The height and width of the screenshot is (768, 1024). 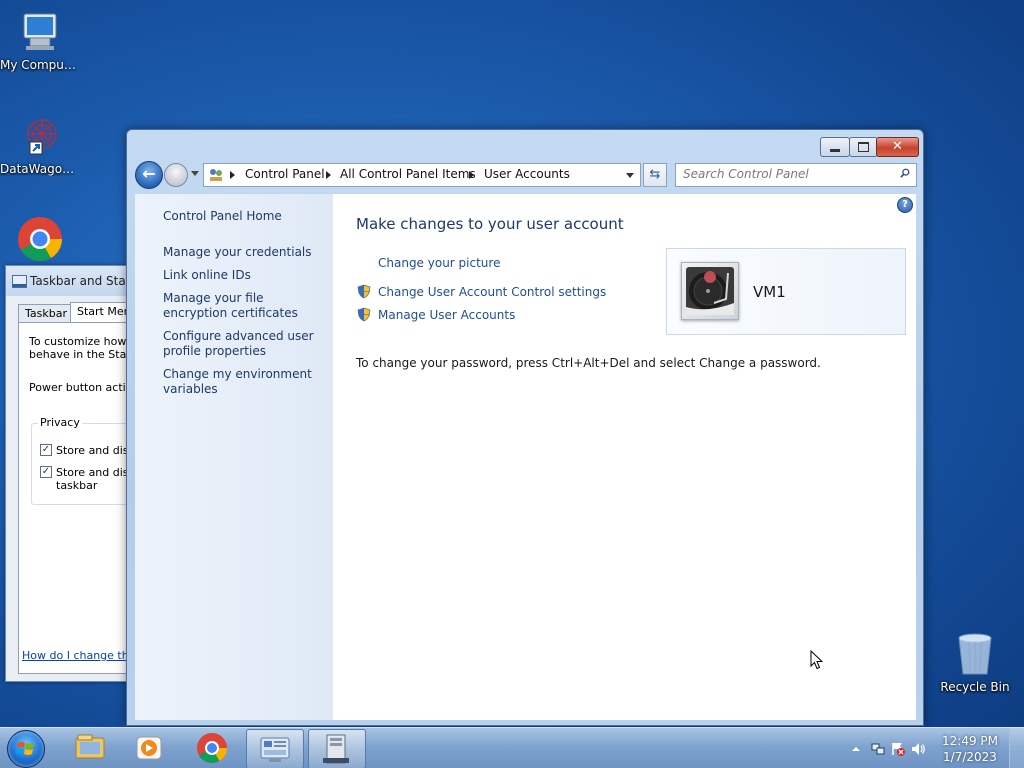 What do you see at coordinates (46, 450) in the screenshot?
I see `store-recent-programs-checkbox: ✓` at bounding box center [46, 450].